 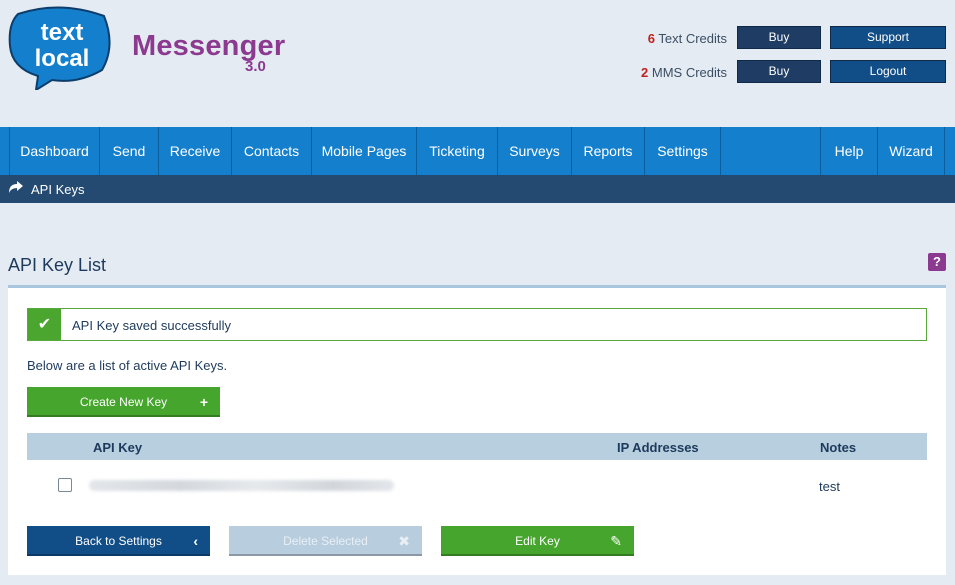 What do you see at coordinates (241, 485) in the screenshot?
I see `api-key-value` at bounding box center [241, 485].